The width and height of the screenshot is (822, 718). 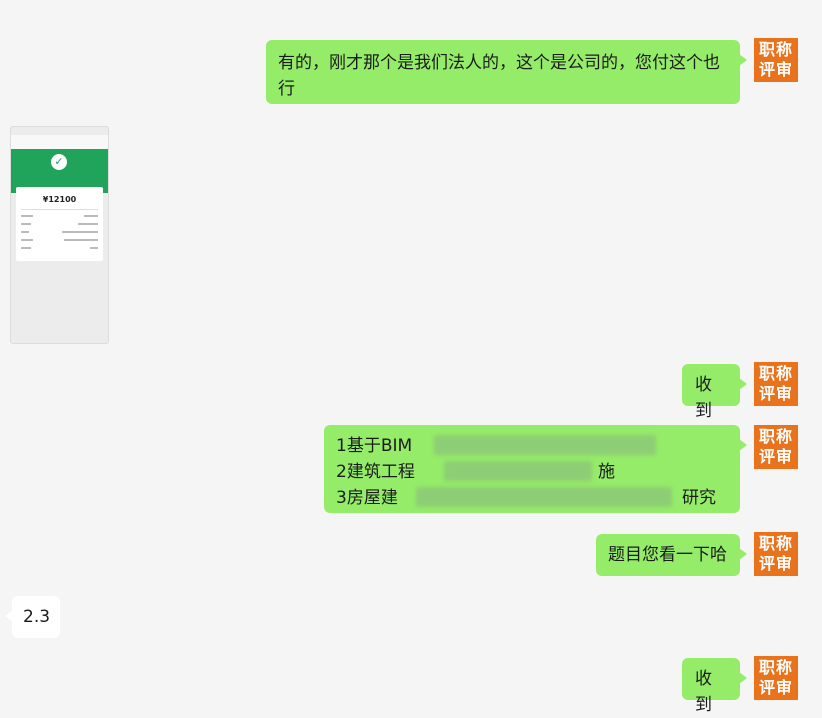 What do you see at coordinates (59, 199) in the screenshot?
I see `thumb-amount: ¥12100` at bounding box center [59, 199].